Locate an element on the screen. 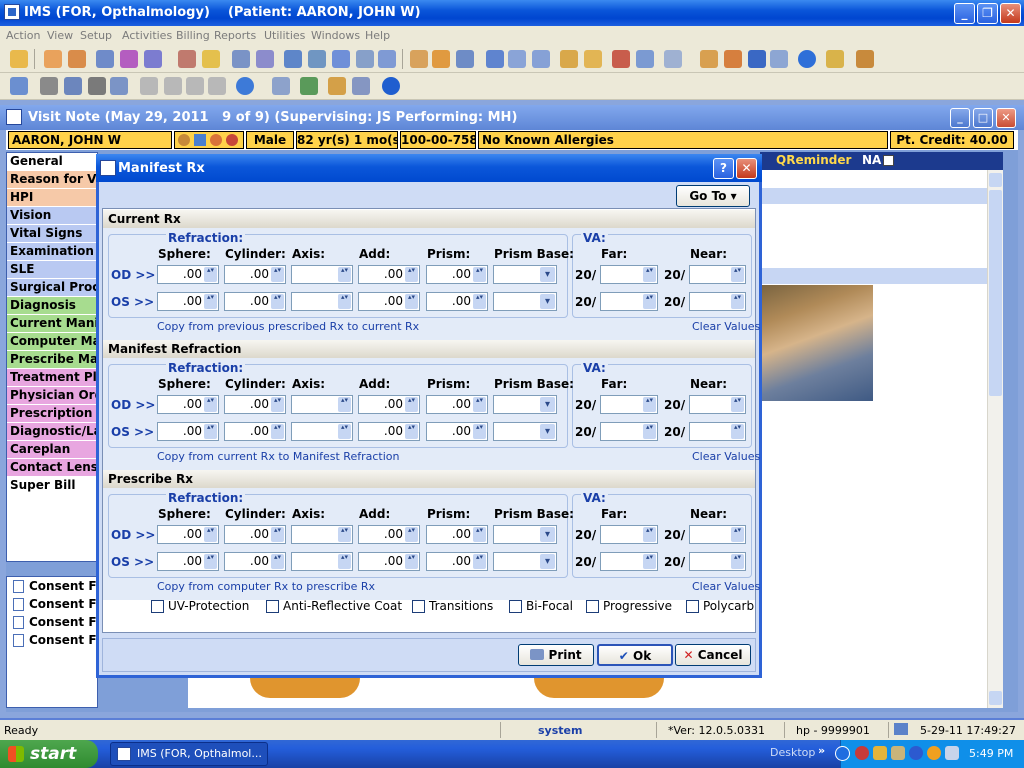 This screenshot has height=768, width=1024. os-cylinder-input: .00 is located at coordinates (255, 431).